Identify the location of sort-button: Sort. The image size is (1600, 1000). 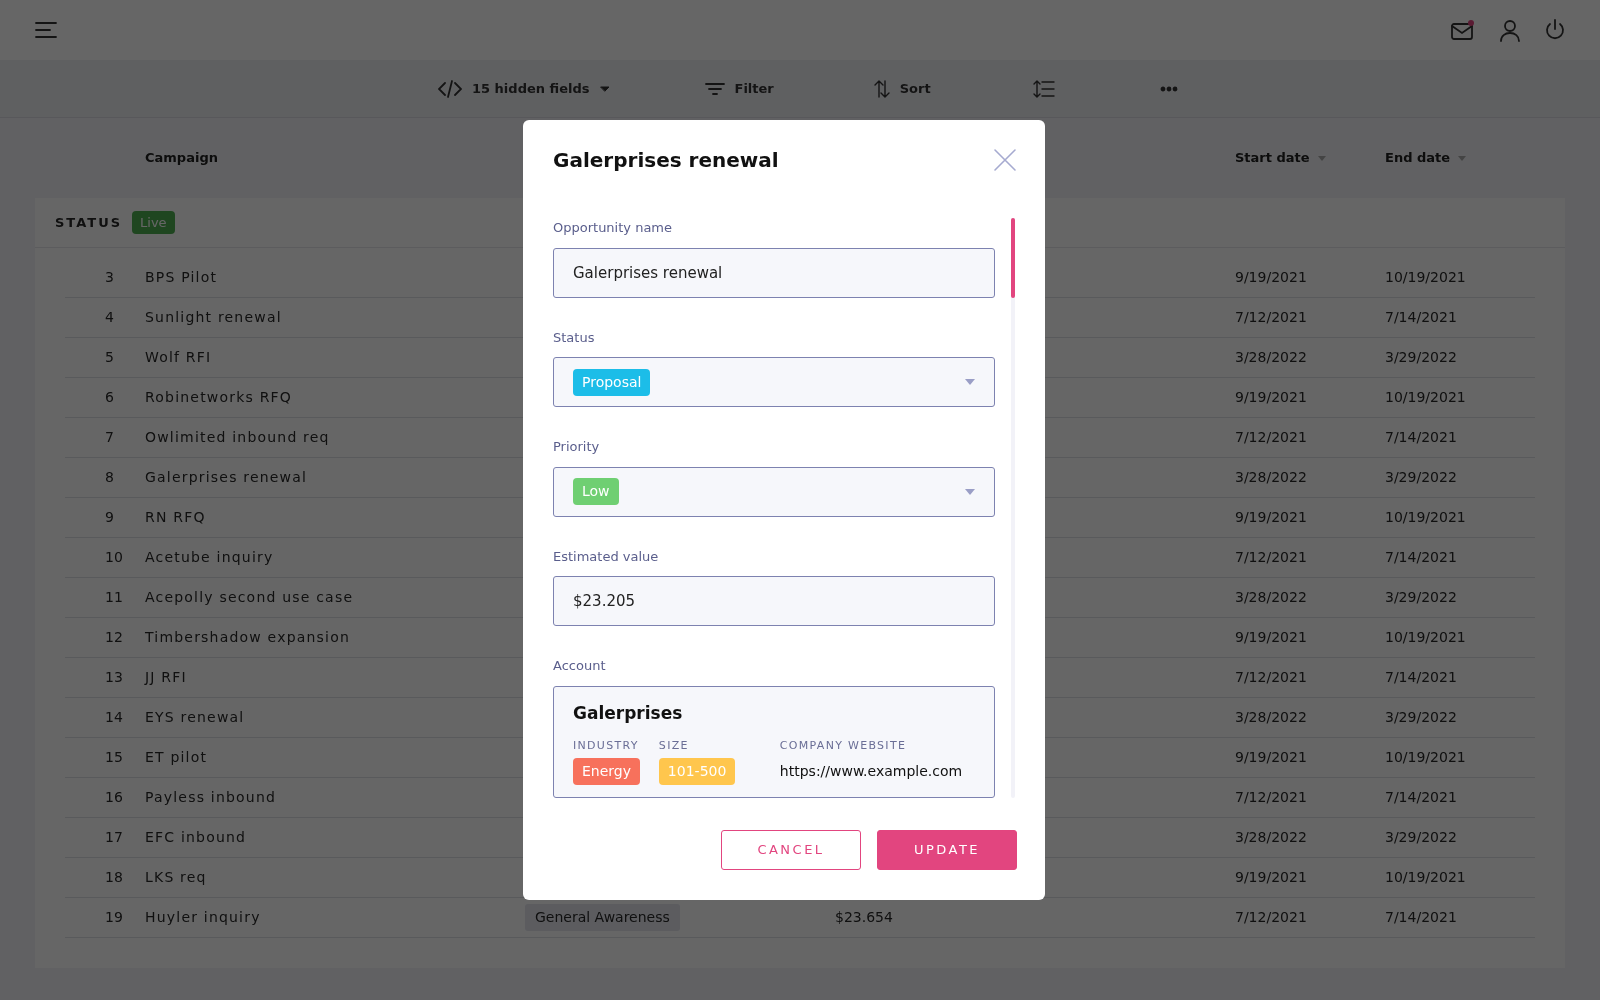
(902, 88).